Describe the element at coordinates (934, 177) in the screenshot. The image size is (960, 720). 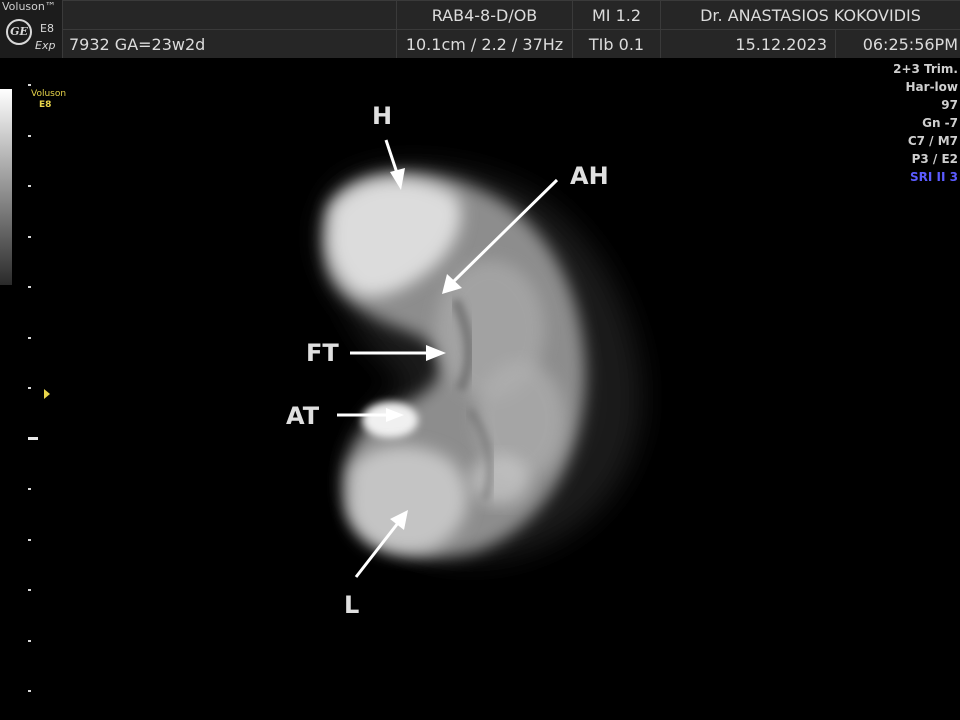
I see `param-sri: SRI II 3` at that location.